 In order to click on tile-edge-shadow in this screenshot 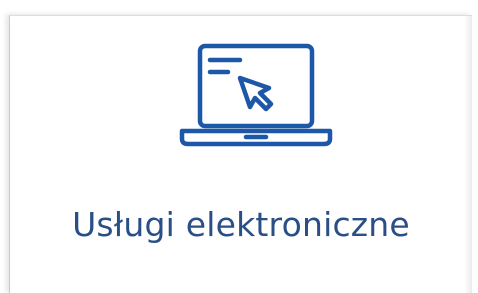, I will do `click(468, 154)`.